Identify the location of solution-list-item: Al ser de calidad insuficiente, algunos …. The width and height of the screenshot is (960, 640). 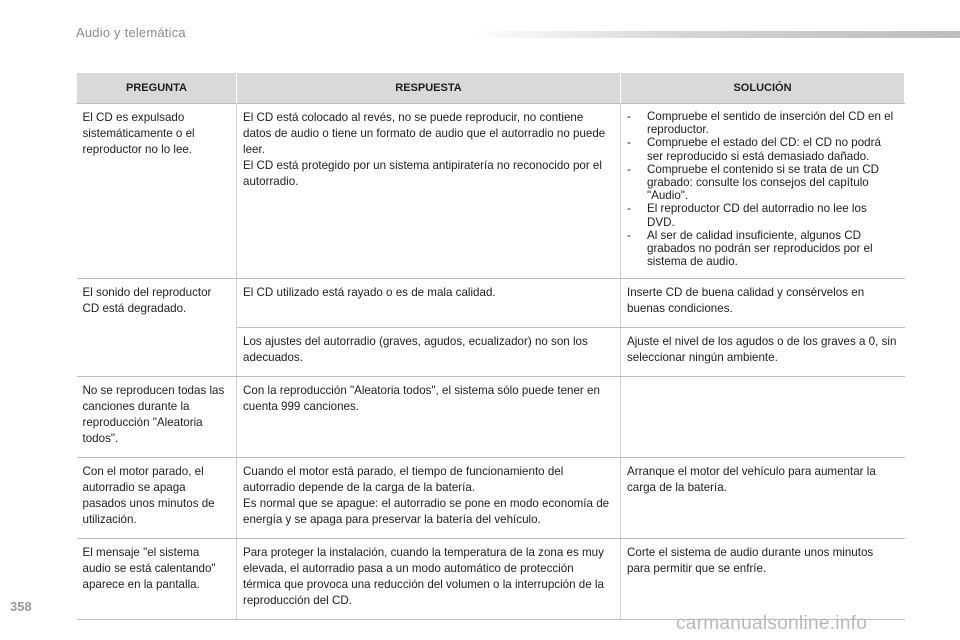
(762, 249).